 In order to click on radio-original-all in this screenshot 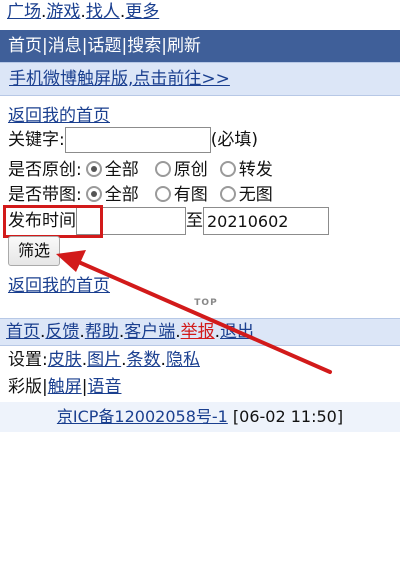, I will do `click(93, 169)`.